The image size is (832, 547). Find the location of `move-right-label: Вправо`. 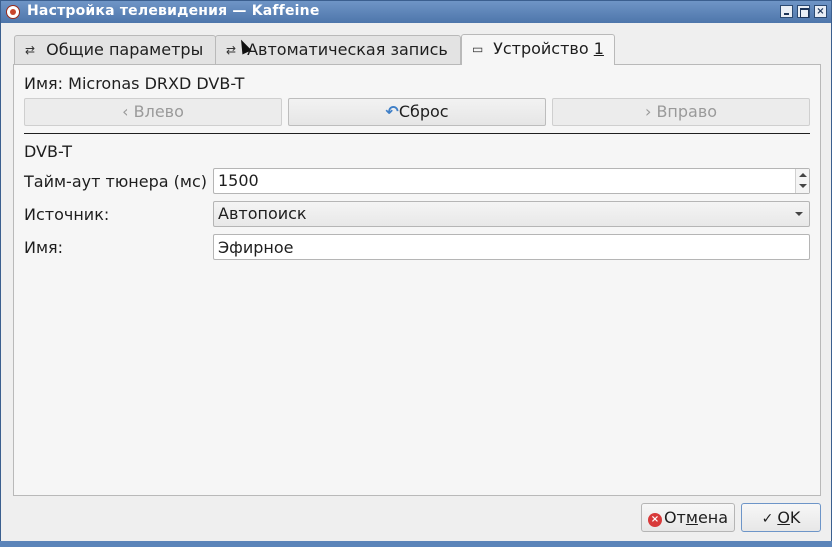

move-right-label: Вправо is located at coordinates (687, 111).